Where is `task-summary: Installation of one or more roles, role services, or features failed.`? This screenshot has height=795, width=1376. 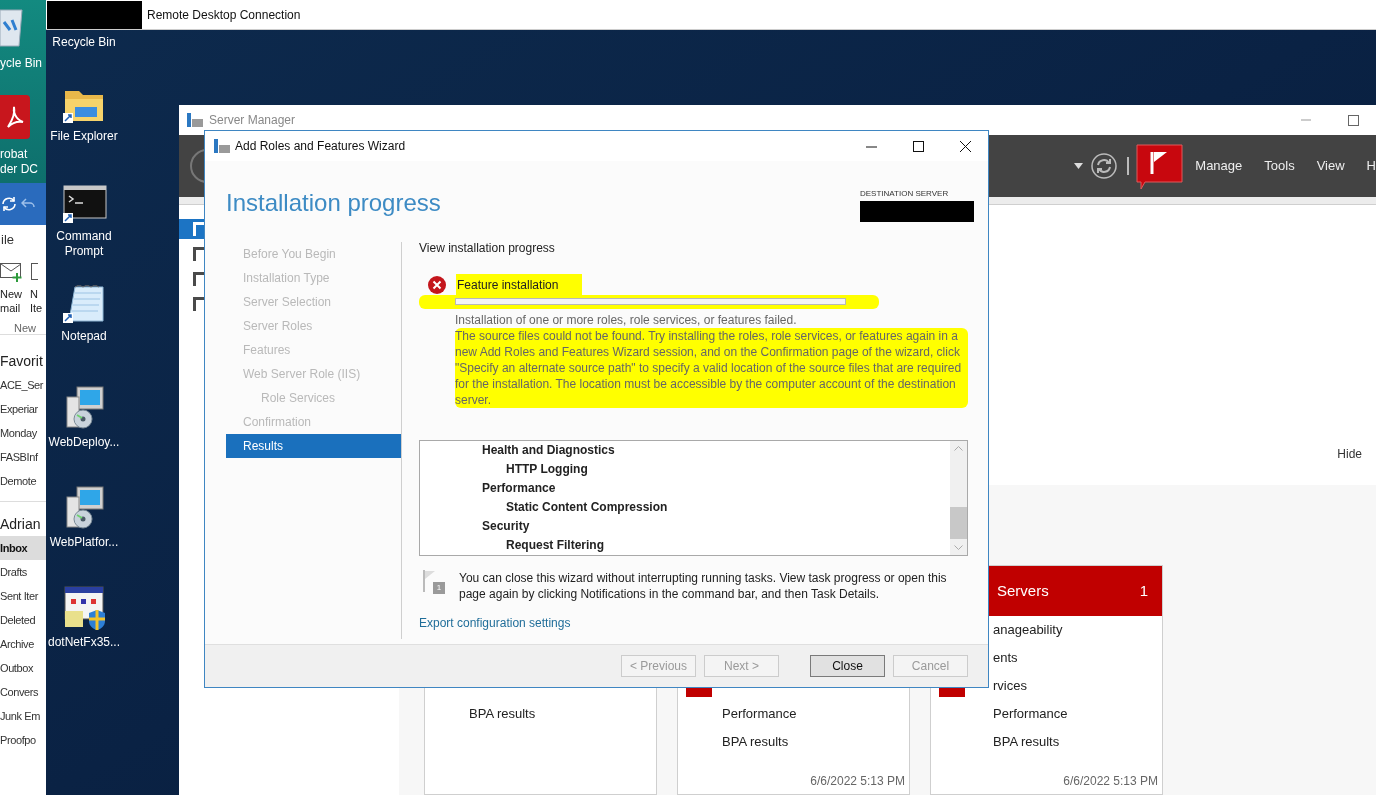
task-summary: Installation of one or more roles, role services, or features failed. is located at coordinates (626, 320).